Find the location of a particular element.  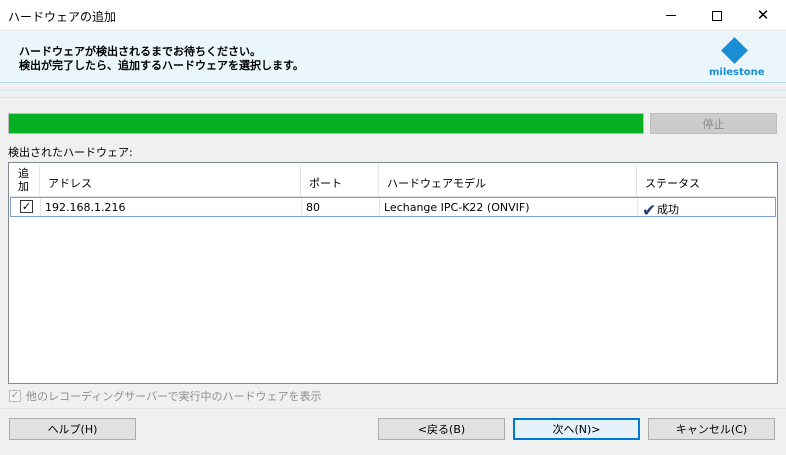

port-cell: 80 is located at coordinates (341, 207).